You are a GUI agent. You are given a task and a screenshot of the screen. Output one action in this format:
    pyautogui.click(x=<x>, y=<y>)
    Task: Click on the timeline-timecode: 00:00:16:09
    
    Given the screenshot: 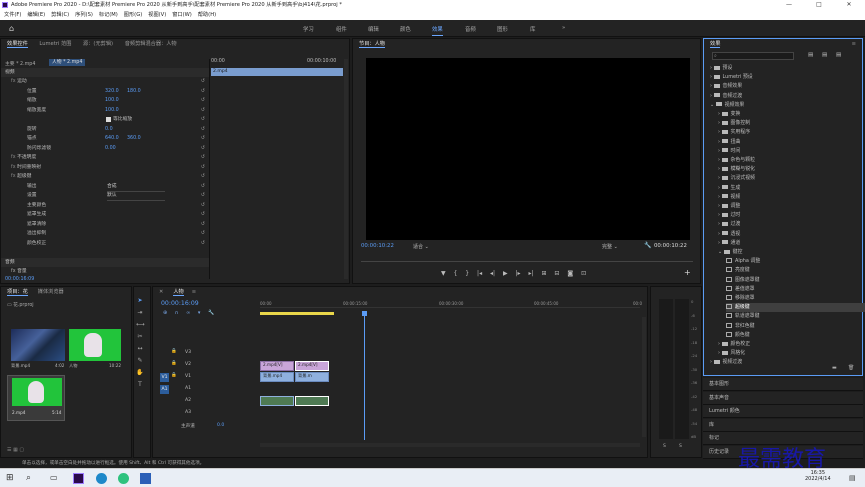 What is the action you would take?
    pyautogui.click(x=180, y=303)
    